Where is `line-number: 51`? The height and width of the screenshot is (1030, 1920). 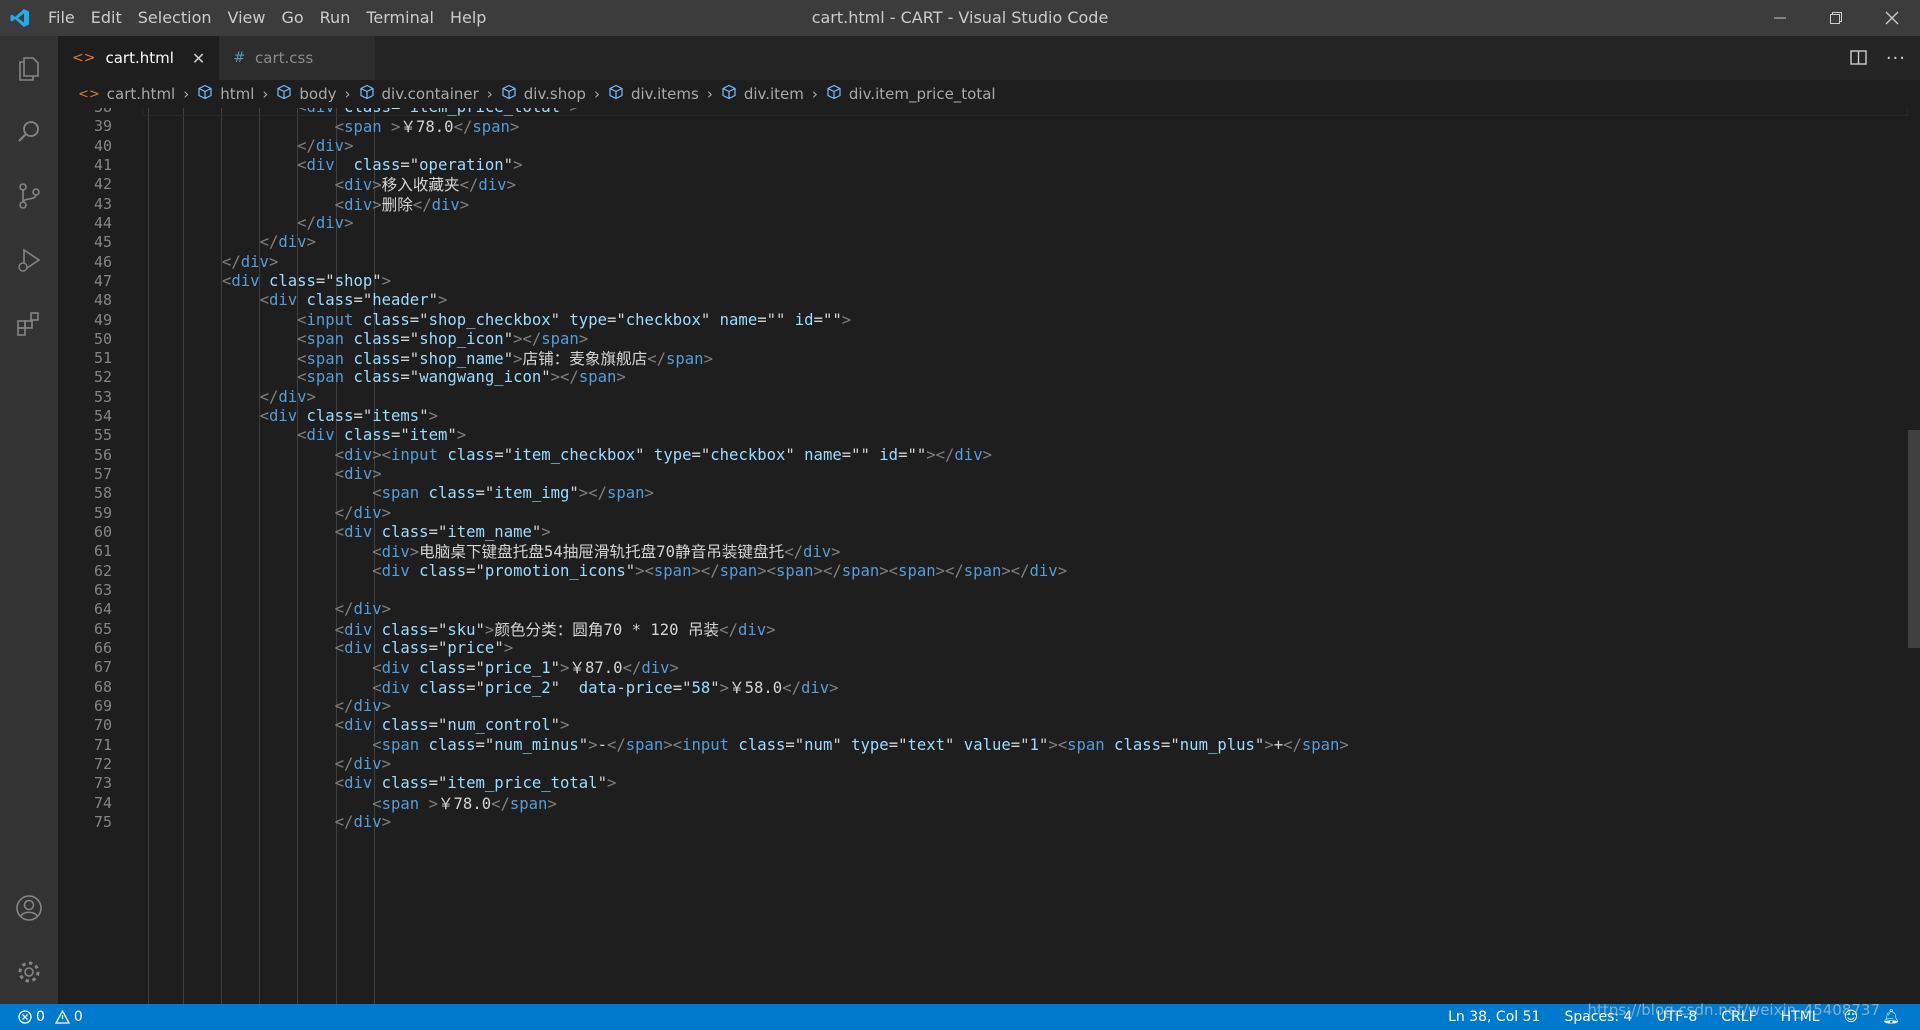
line-number: 51 is located at coordinates (102, 358).